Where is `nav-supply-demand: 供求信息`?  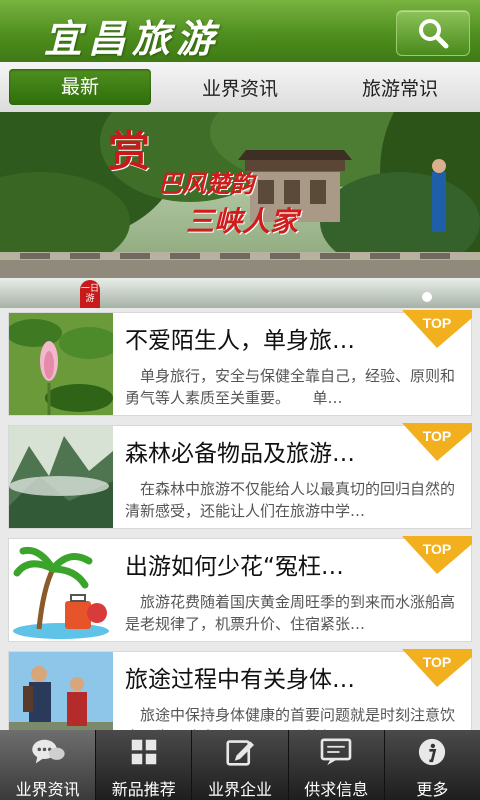 nav-supply-demand: 供求信息 is located at coordinates (335, 765).